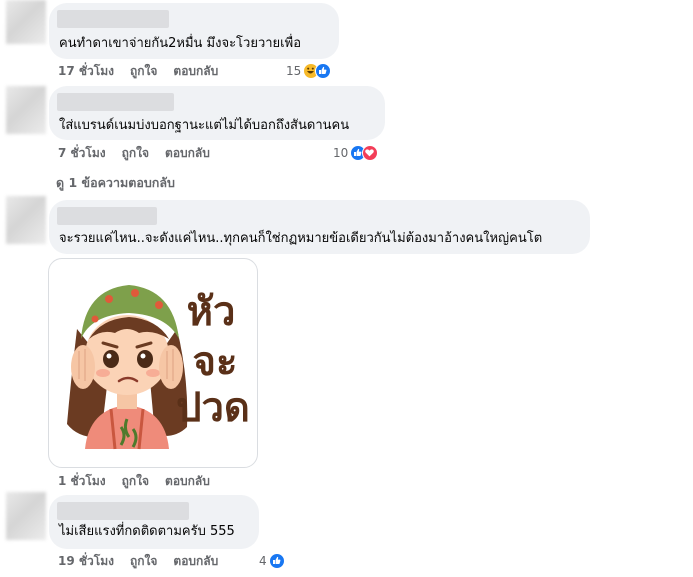 The width and height of the screenshot is (693, 577). What do you see at coordinates (211, 312) in the screenshot?
I see `sticker-caption-line-1: หัว` at bounding box center [211, 312].